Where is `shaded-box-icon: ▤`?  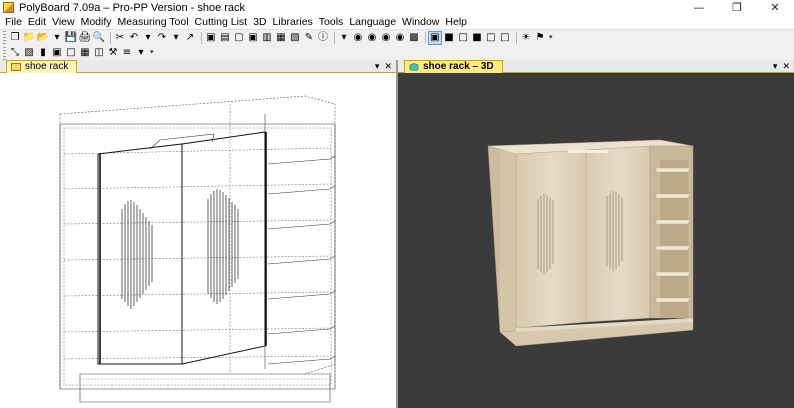
shaded-box-icon: ▤ is located at coordinates (225, 38).